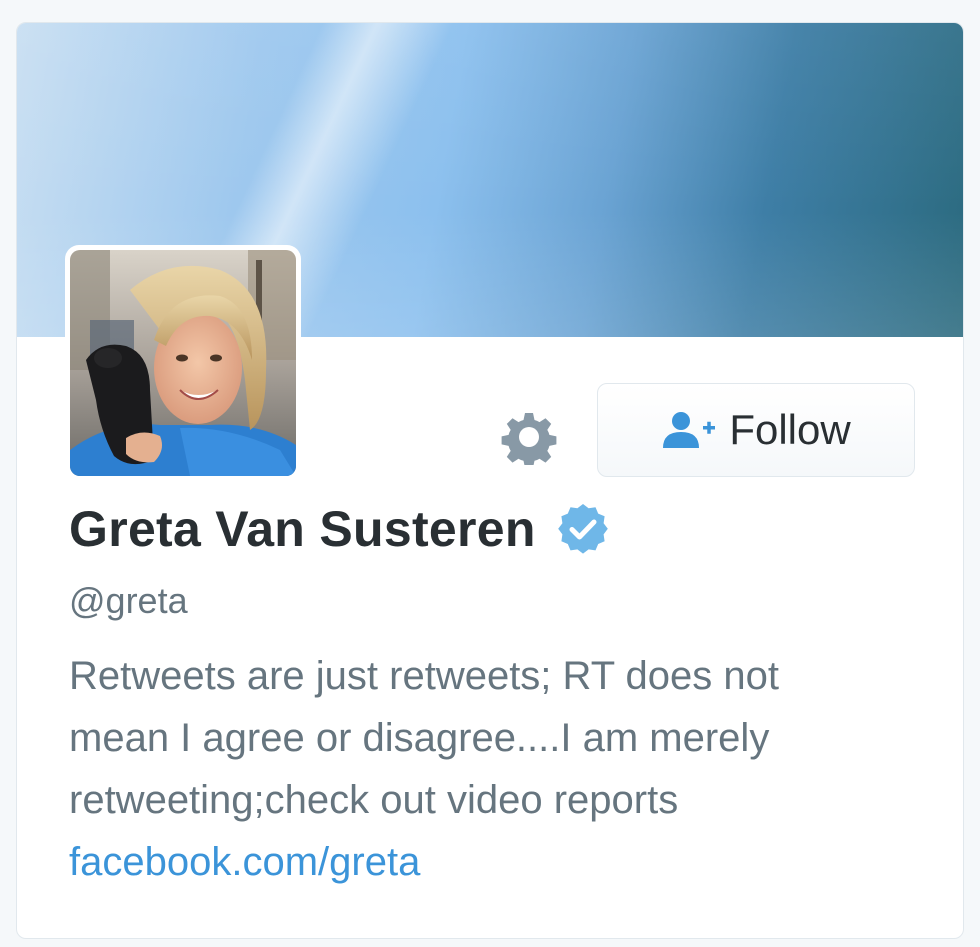  I want to click on avatar-photo, so click(183, 363).